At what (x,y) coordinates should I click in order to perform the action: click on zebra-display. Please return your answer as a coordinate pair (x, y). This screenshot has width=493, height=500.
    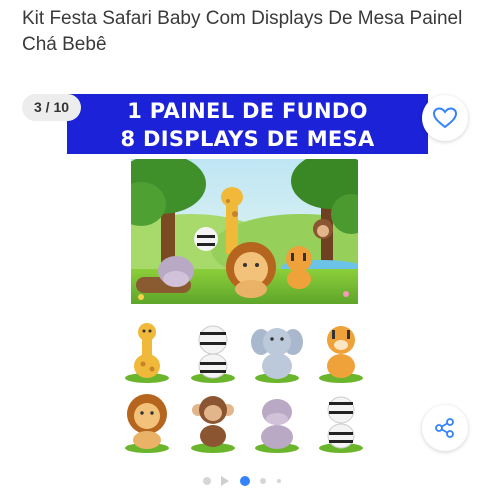
    Looking at the image, I should click on (213, 354).